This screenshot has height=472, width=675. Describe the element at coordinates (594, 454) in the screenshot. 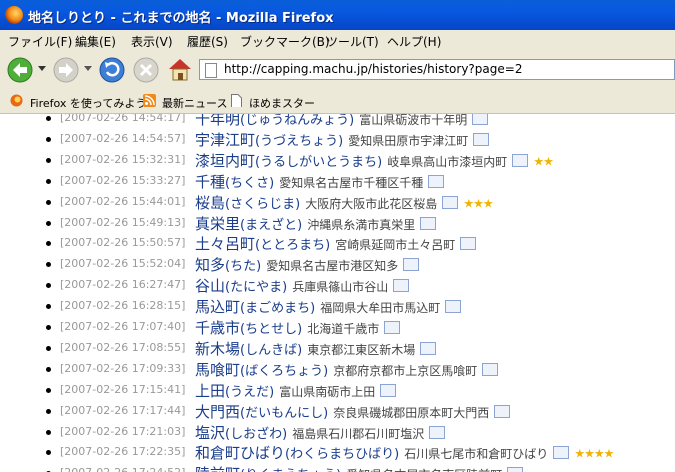

I see `star-rating: ★★★★` at that location.